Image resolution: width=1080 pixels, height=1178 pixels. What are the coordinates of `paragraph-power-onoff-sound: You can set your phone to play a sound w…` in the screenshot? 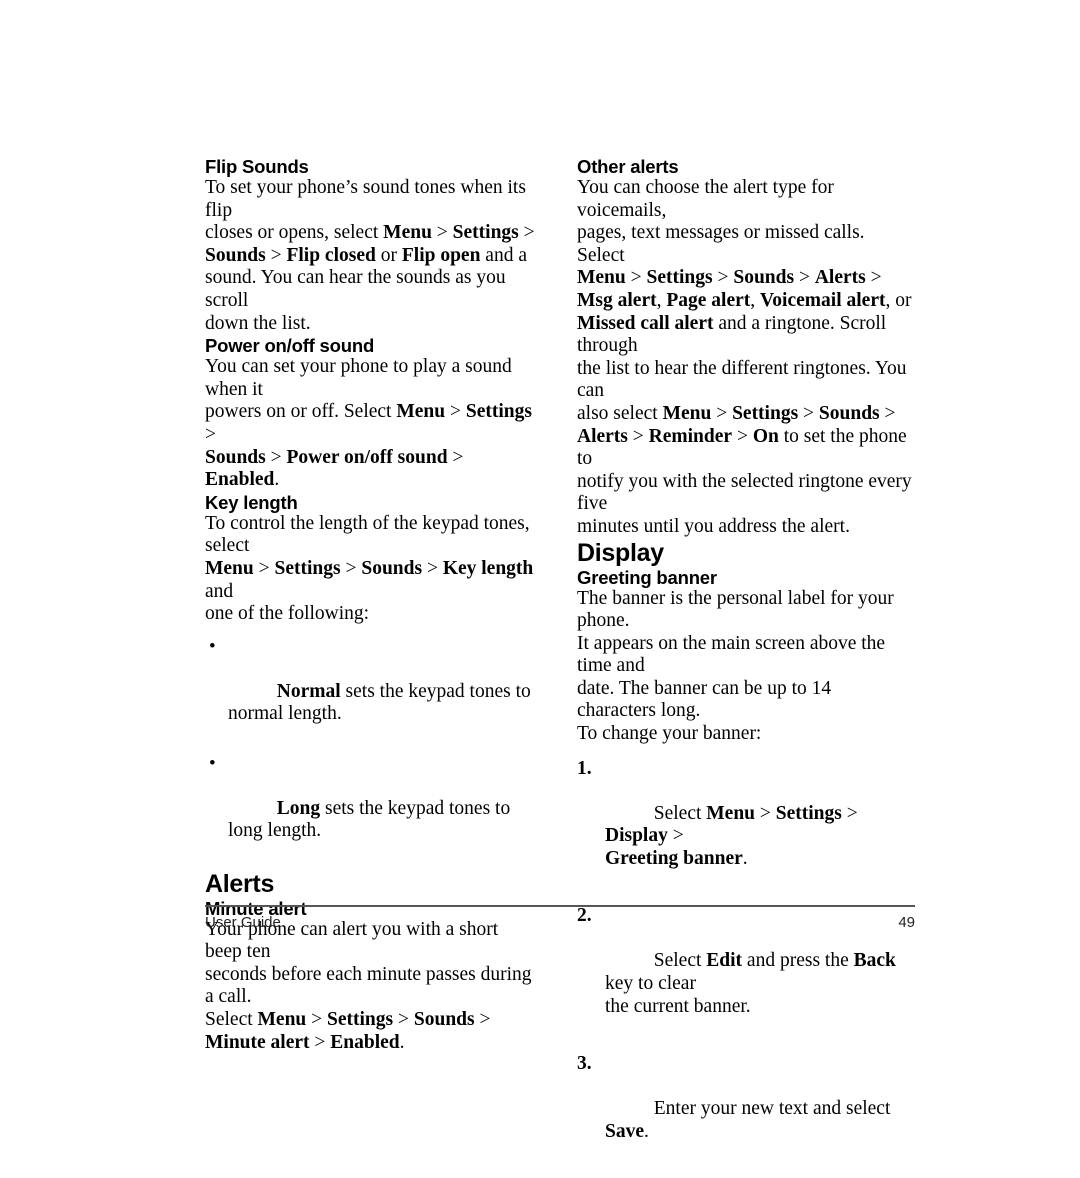 It's located at (368, 423).